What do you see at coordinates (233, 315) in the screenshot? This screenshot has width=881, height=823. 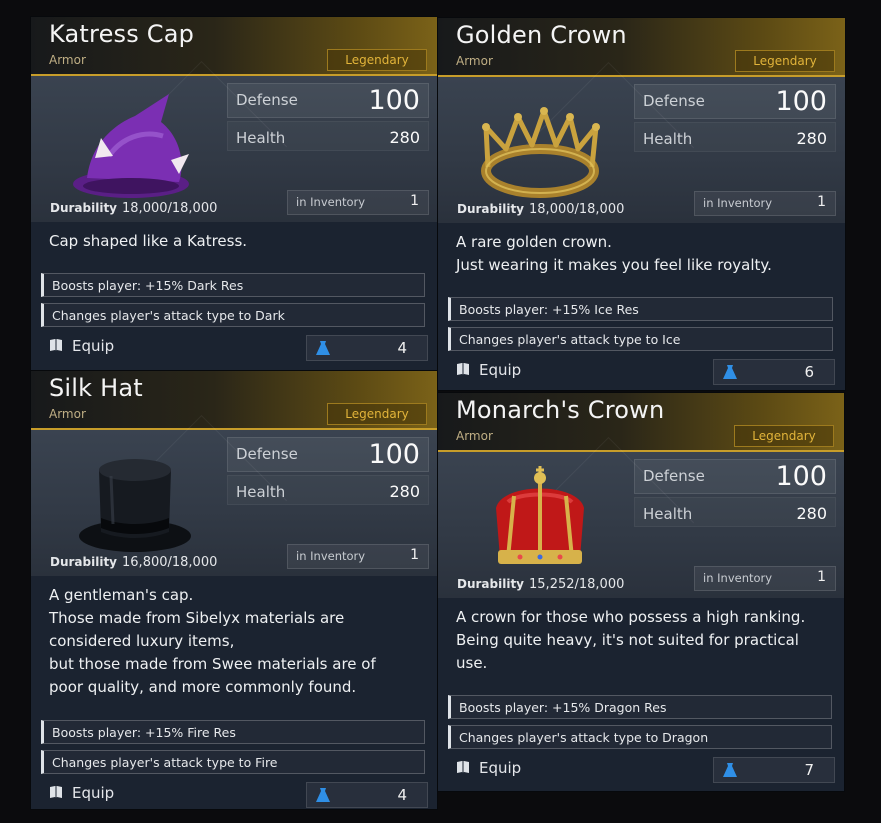 I see `boost-effect: Changes player's attack type to Dark` at bounding box center [233, 315].